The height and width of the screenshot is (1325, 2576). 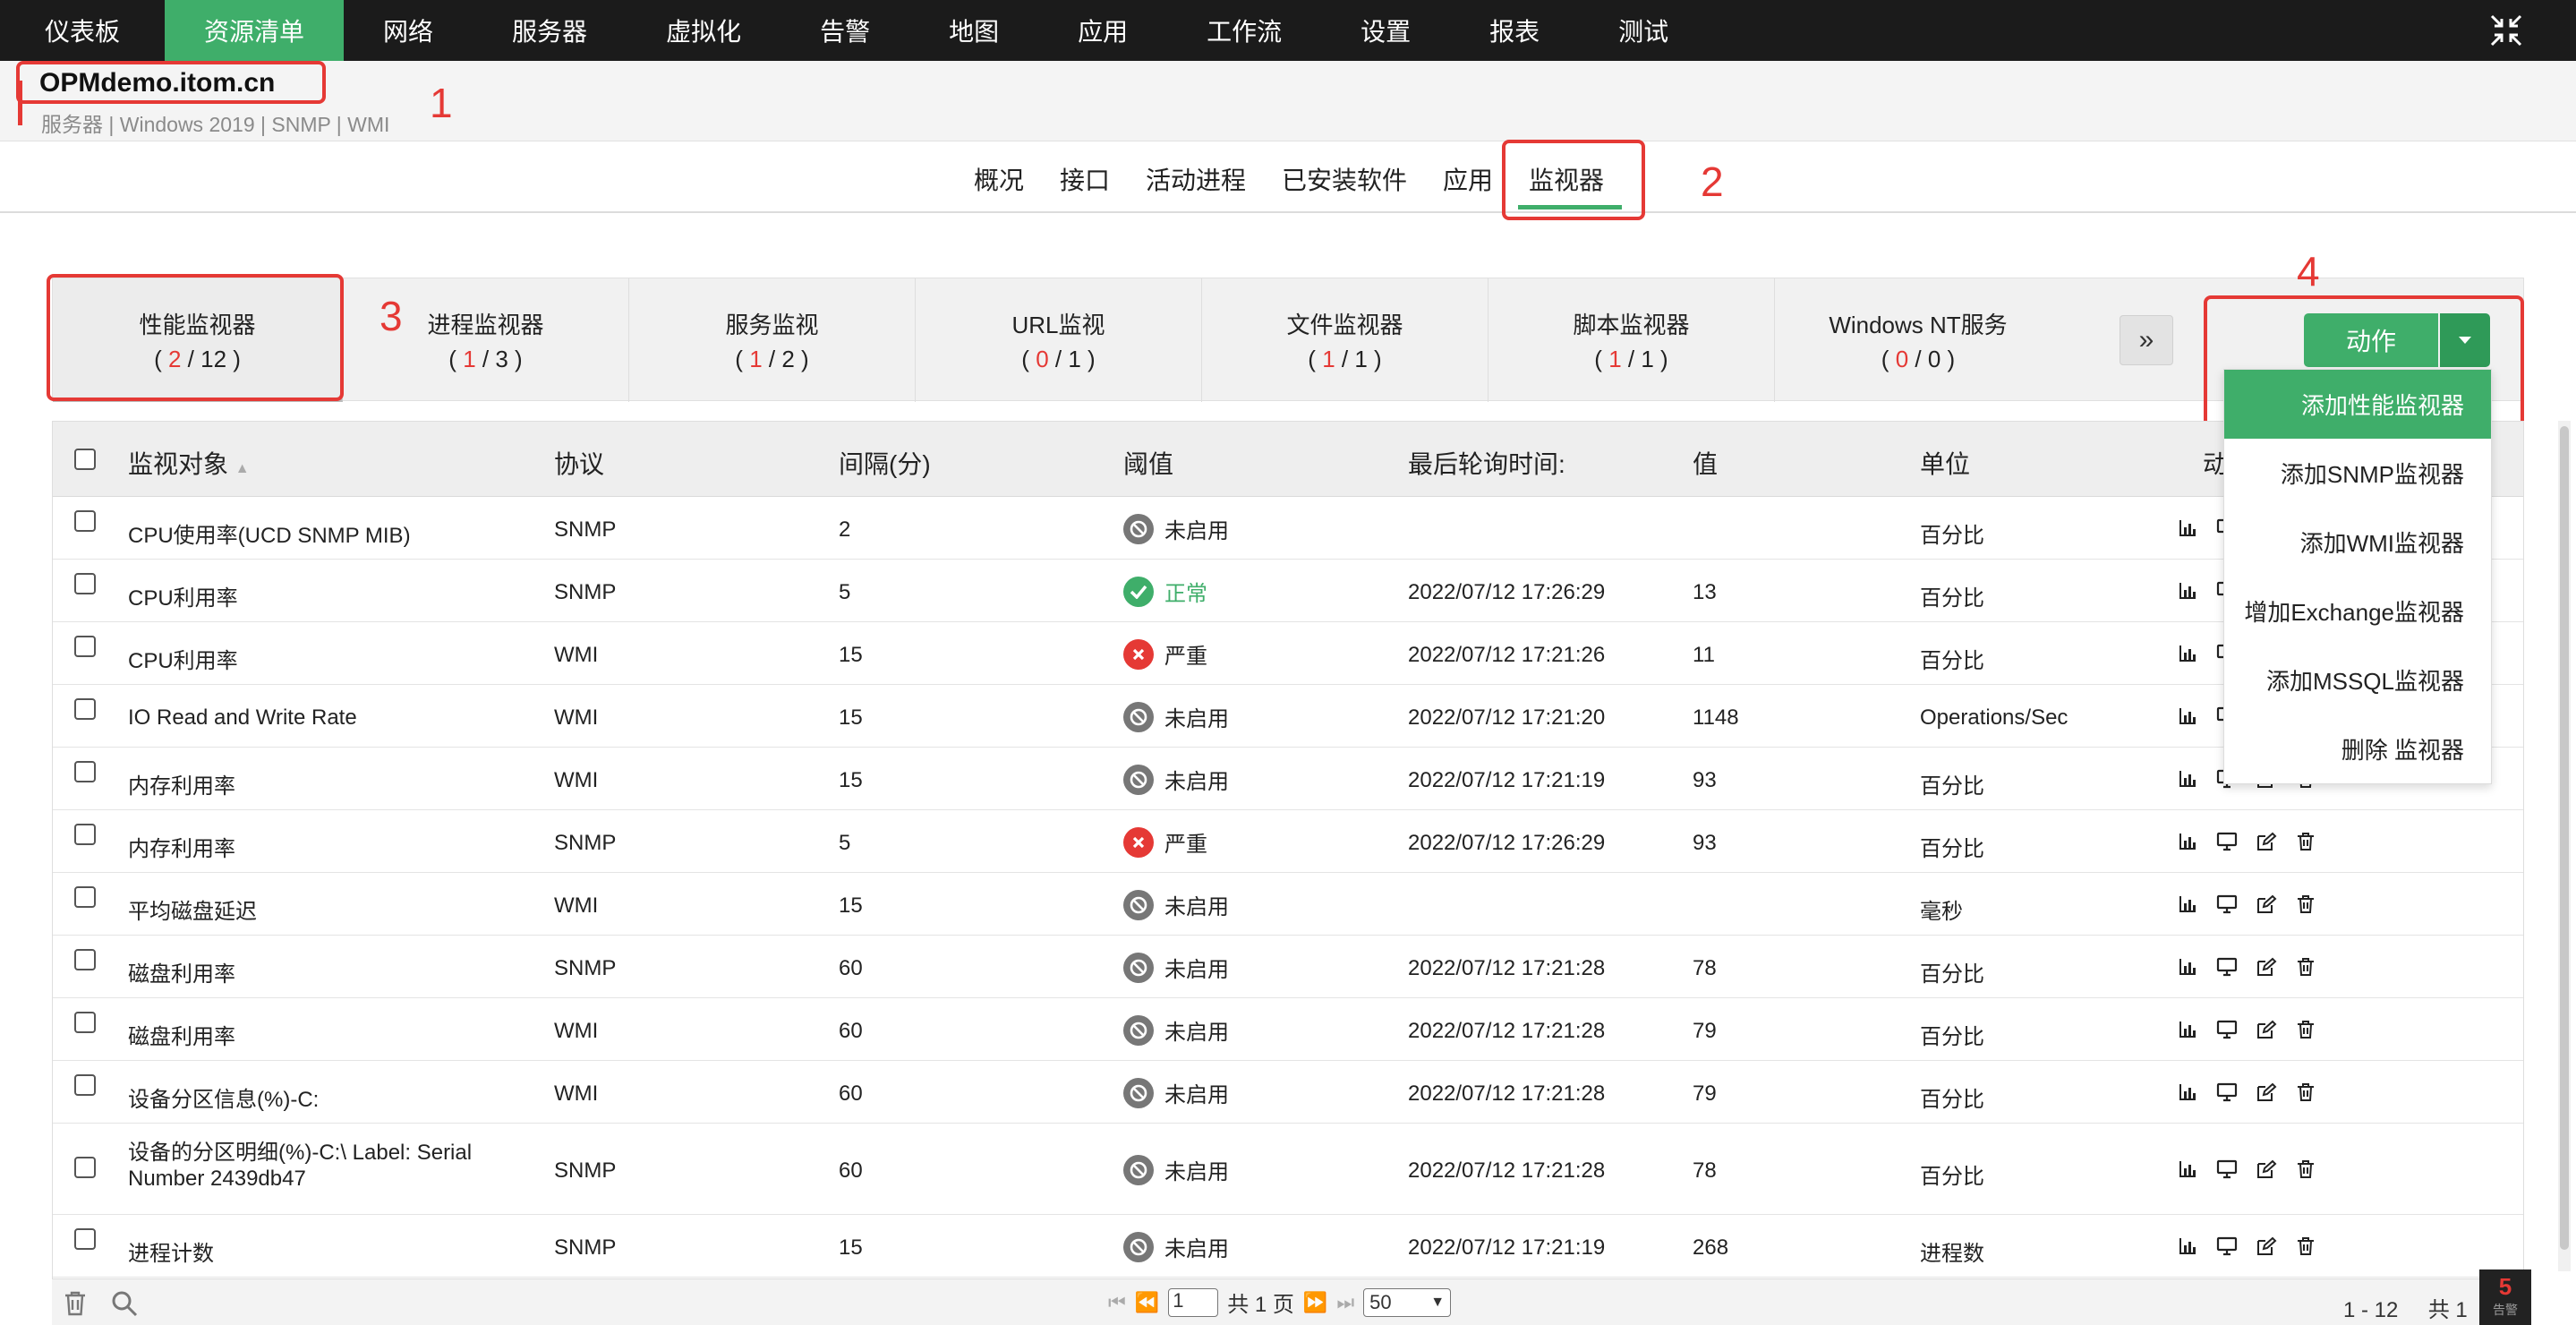 What do you see at coordinates (1345, 340) in the screenshot?
I see `subtab-file: 文件监视器 ( 1 / 1 )` at bounding box center [1345, 340].